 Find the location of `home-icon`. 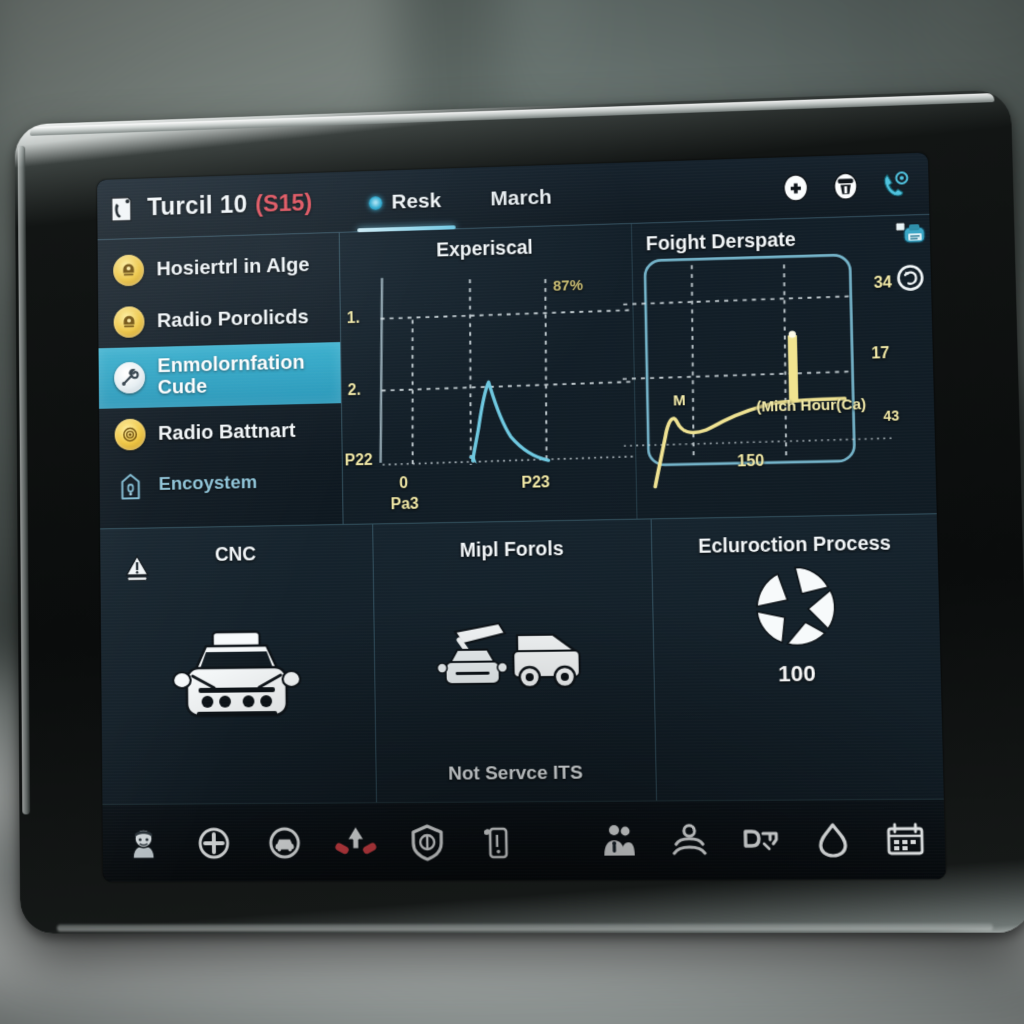

home-icon is located at coordinates (130, 486).